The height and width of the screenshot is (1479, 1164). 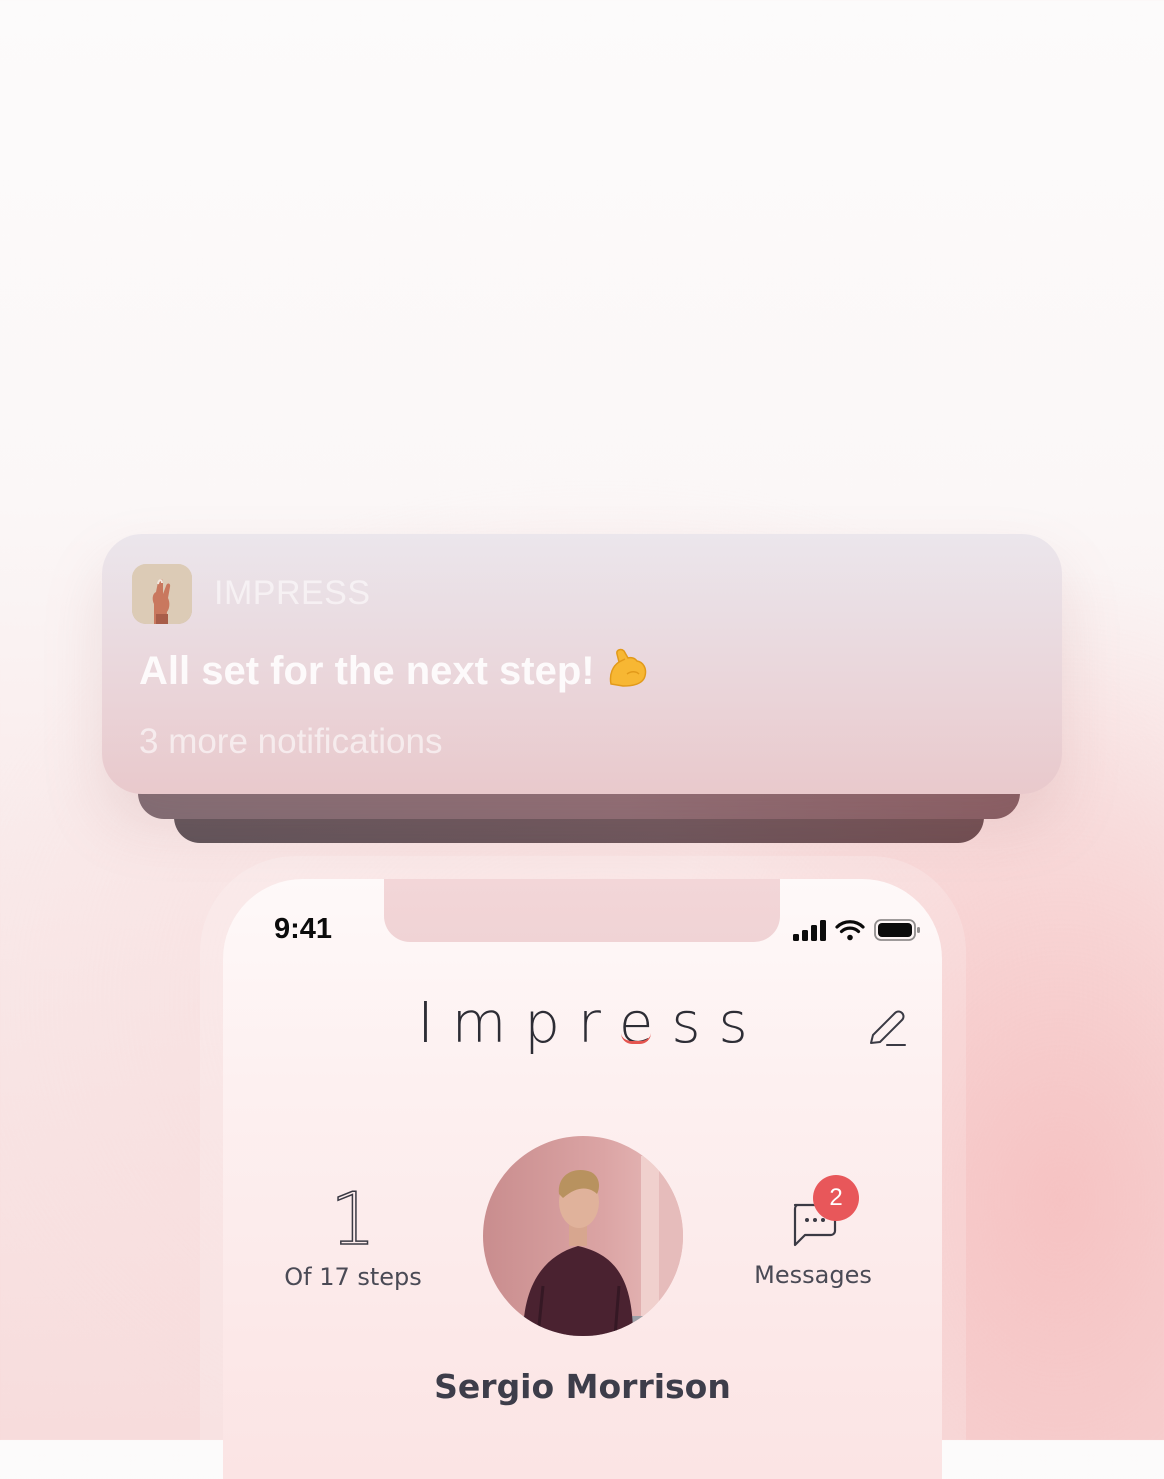 I want to click on messages-icon-wrap: 2, so click(x=821, y=1215).